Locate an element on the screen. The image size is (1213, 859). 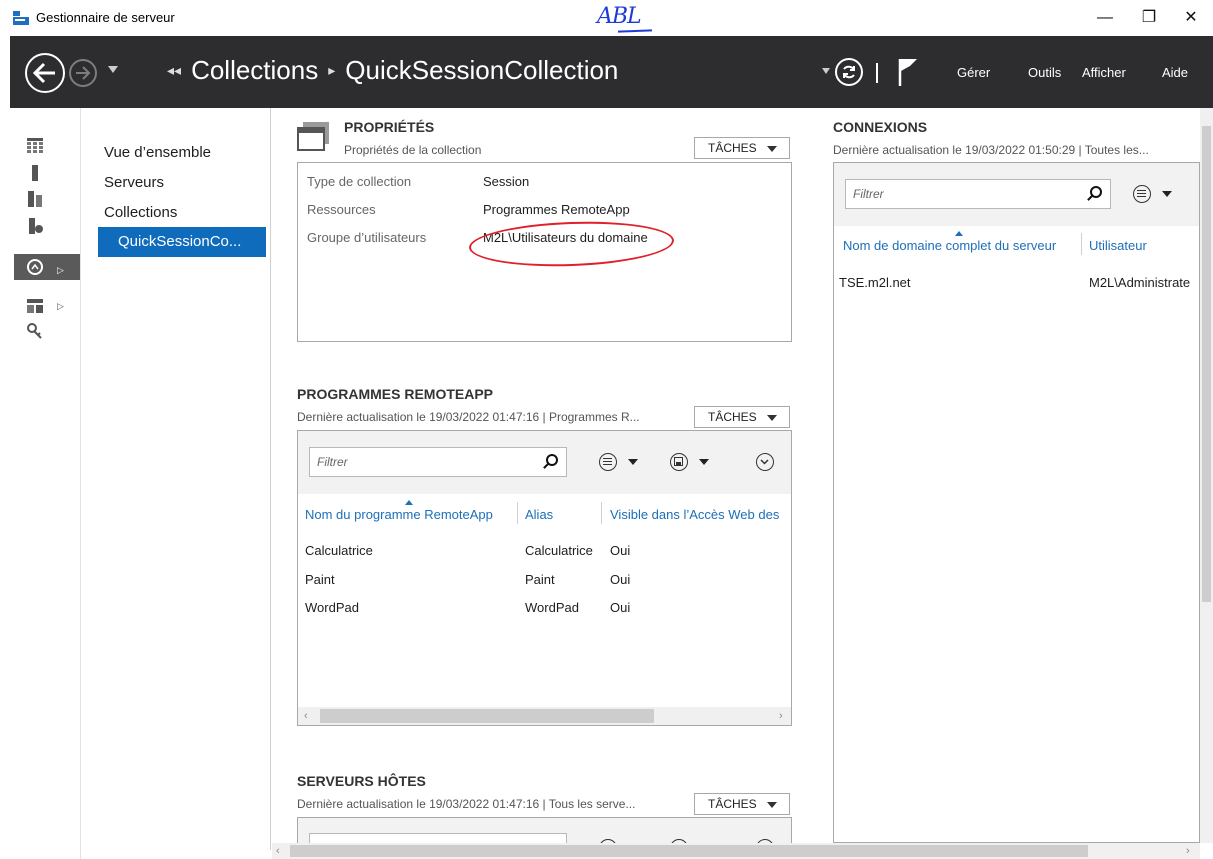
arrow-left-icon is located at coordinates (43, 73).